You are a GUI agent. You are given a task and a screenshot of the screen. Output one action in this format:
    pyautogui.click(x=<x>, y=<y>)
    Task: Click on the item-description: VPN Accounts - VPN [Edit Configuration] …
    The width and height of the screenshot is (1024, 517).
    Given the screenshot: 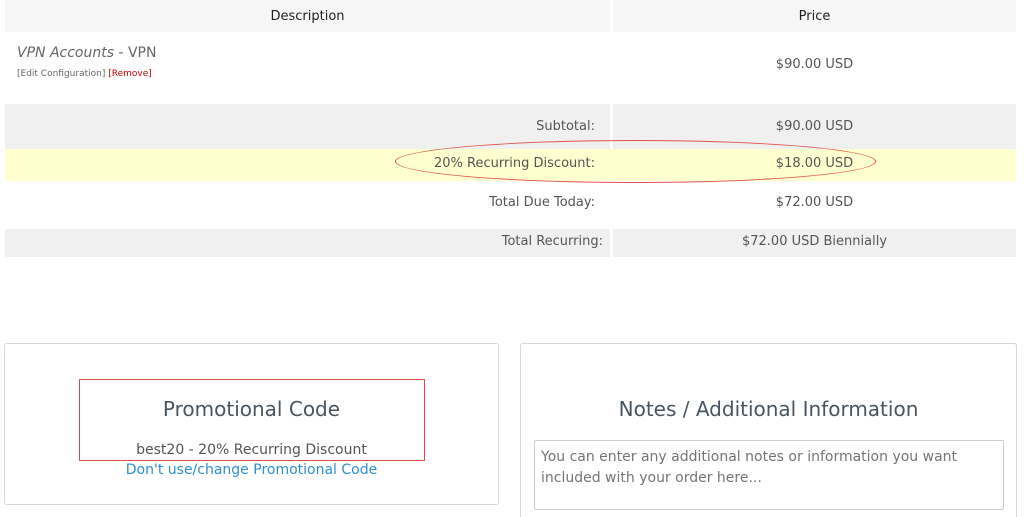 What is the action you would take?
    pyautogui.click(x=307, y=68)
    